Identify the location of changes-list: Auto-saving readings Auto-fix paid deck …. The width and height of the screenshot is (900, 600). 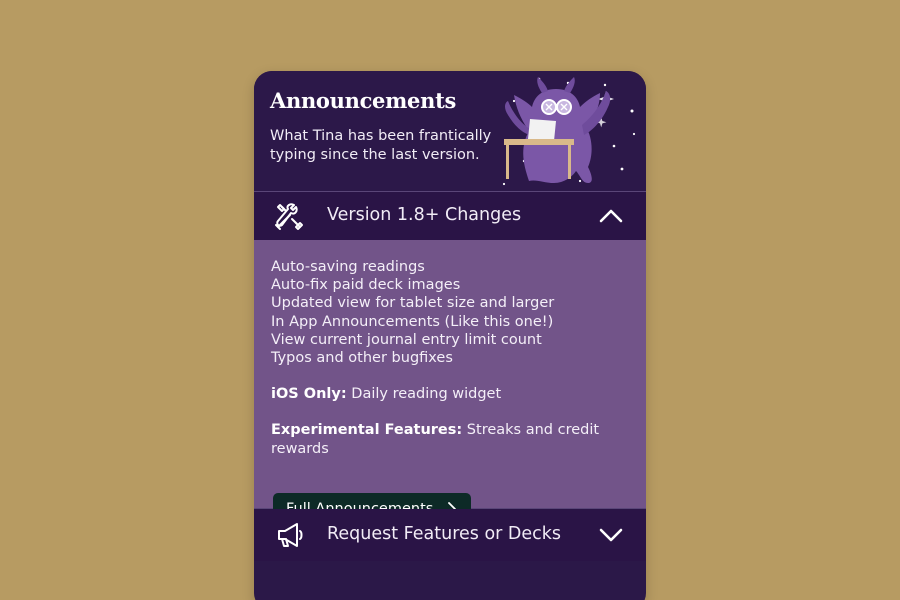
(450, 312).